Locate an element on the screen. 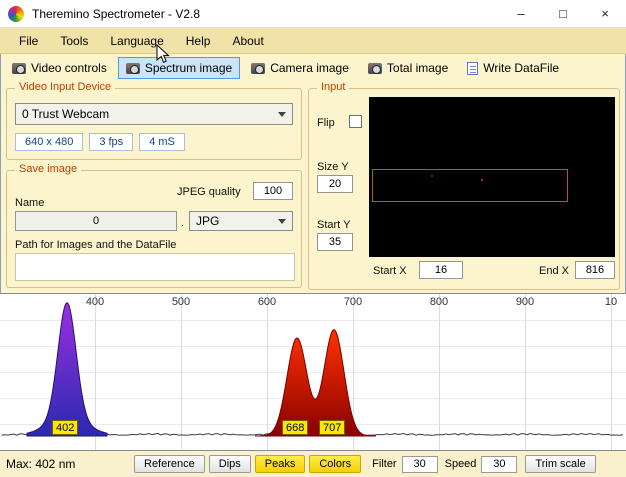 Image resolution: width=626 pixels, height=477 pixels. tab-label: Camera image is located at coordinates (309, 68).